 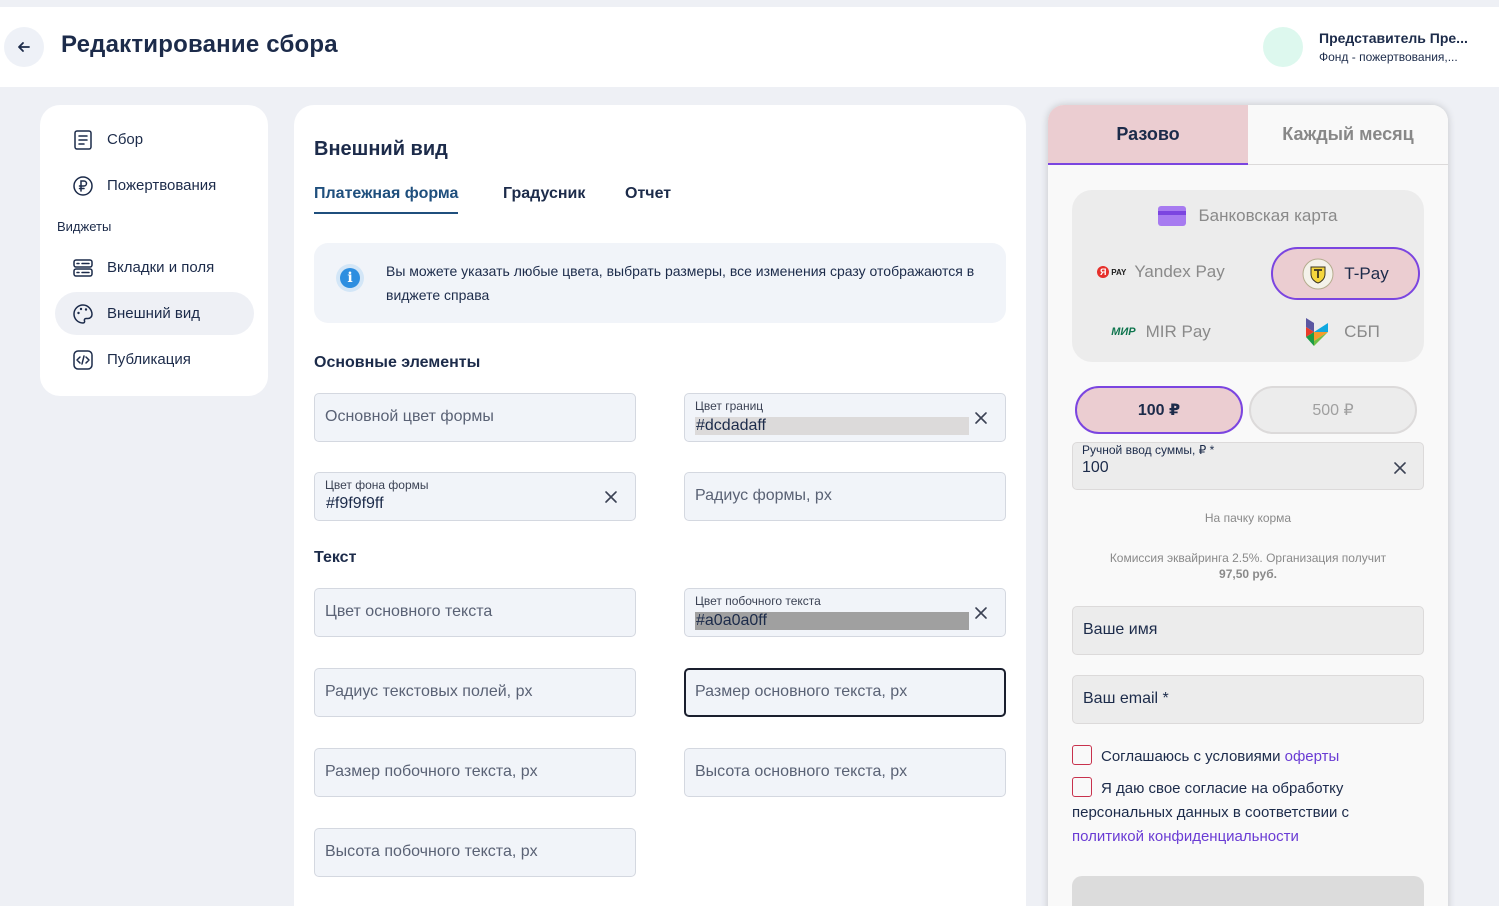 What do you see at coordinates (1179, 271) in the screenshot?
I see `payment-label: Yandex Pay` at bounding box center [1179, 271].